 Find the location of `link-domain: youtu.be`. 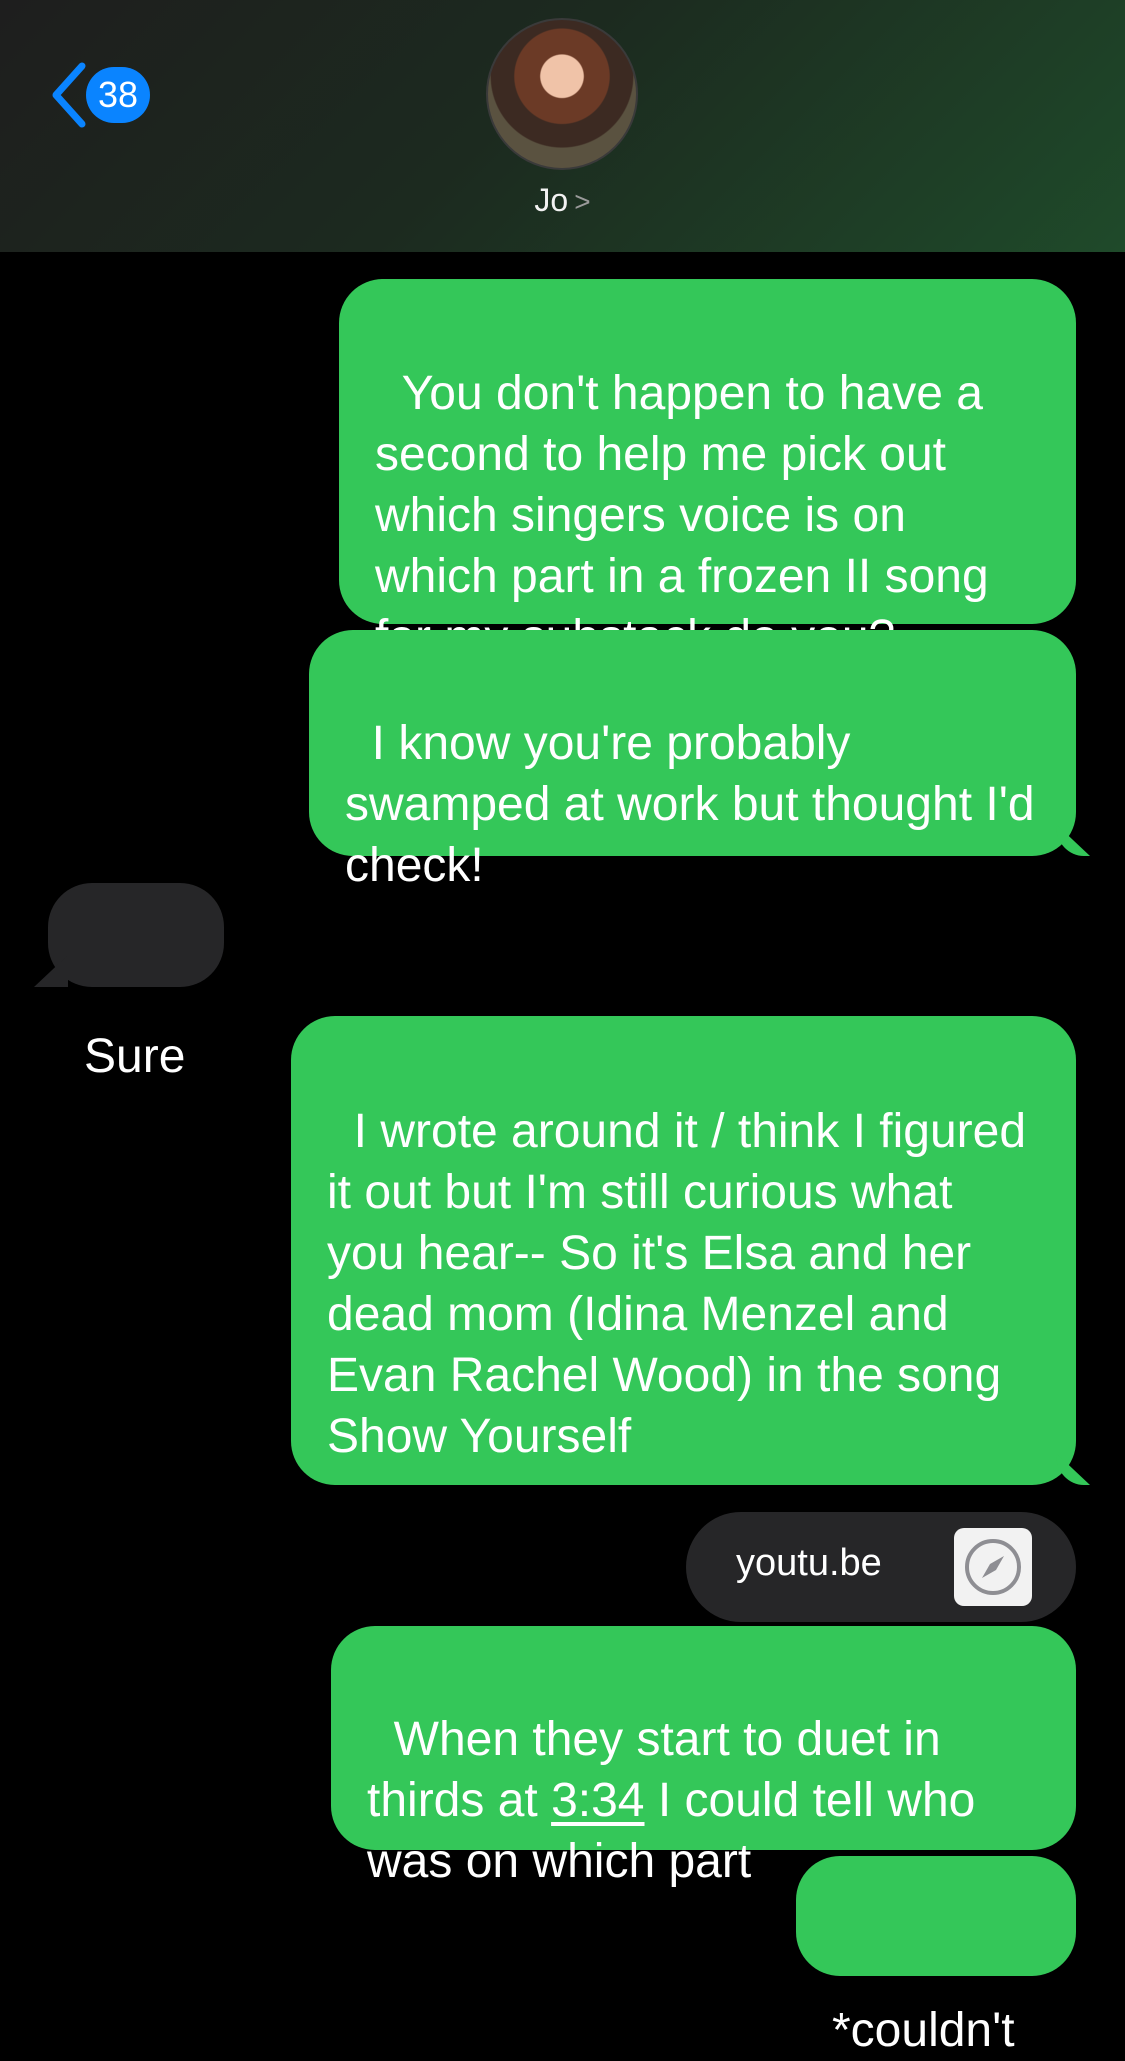

link-domain: youtu.be is located at coordinates (809, 1563).